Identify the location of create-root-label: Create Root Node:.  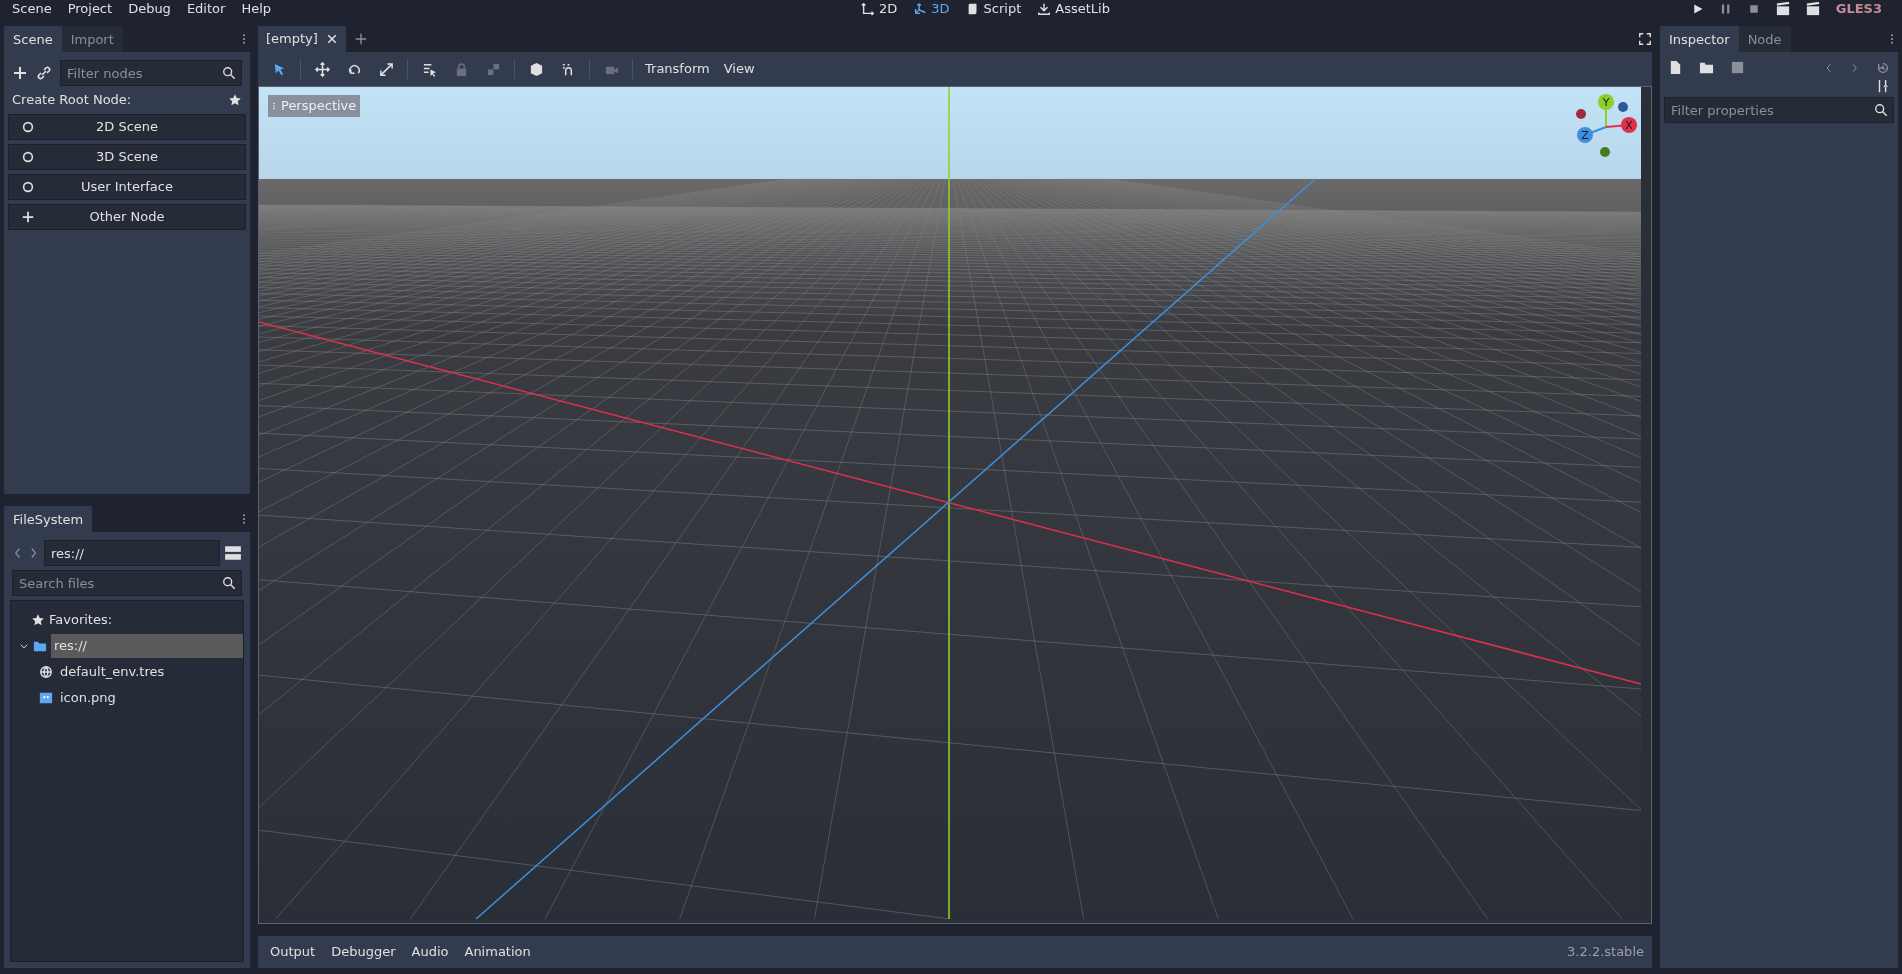
(72, 100).